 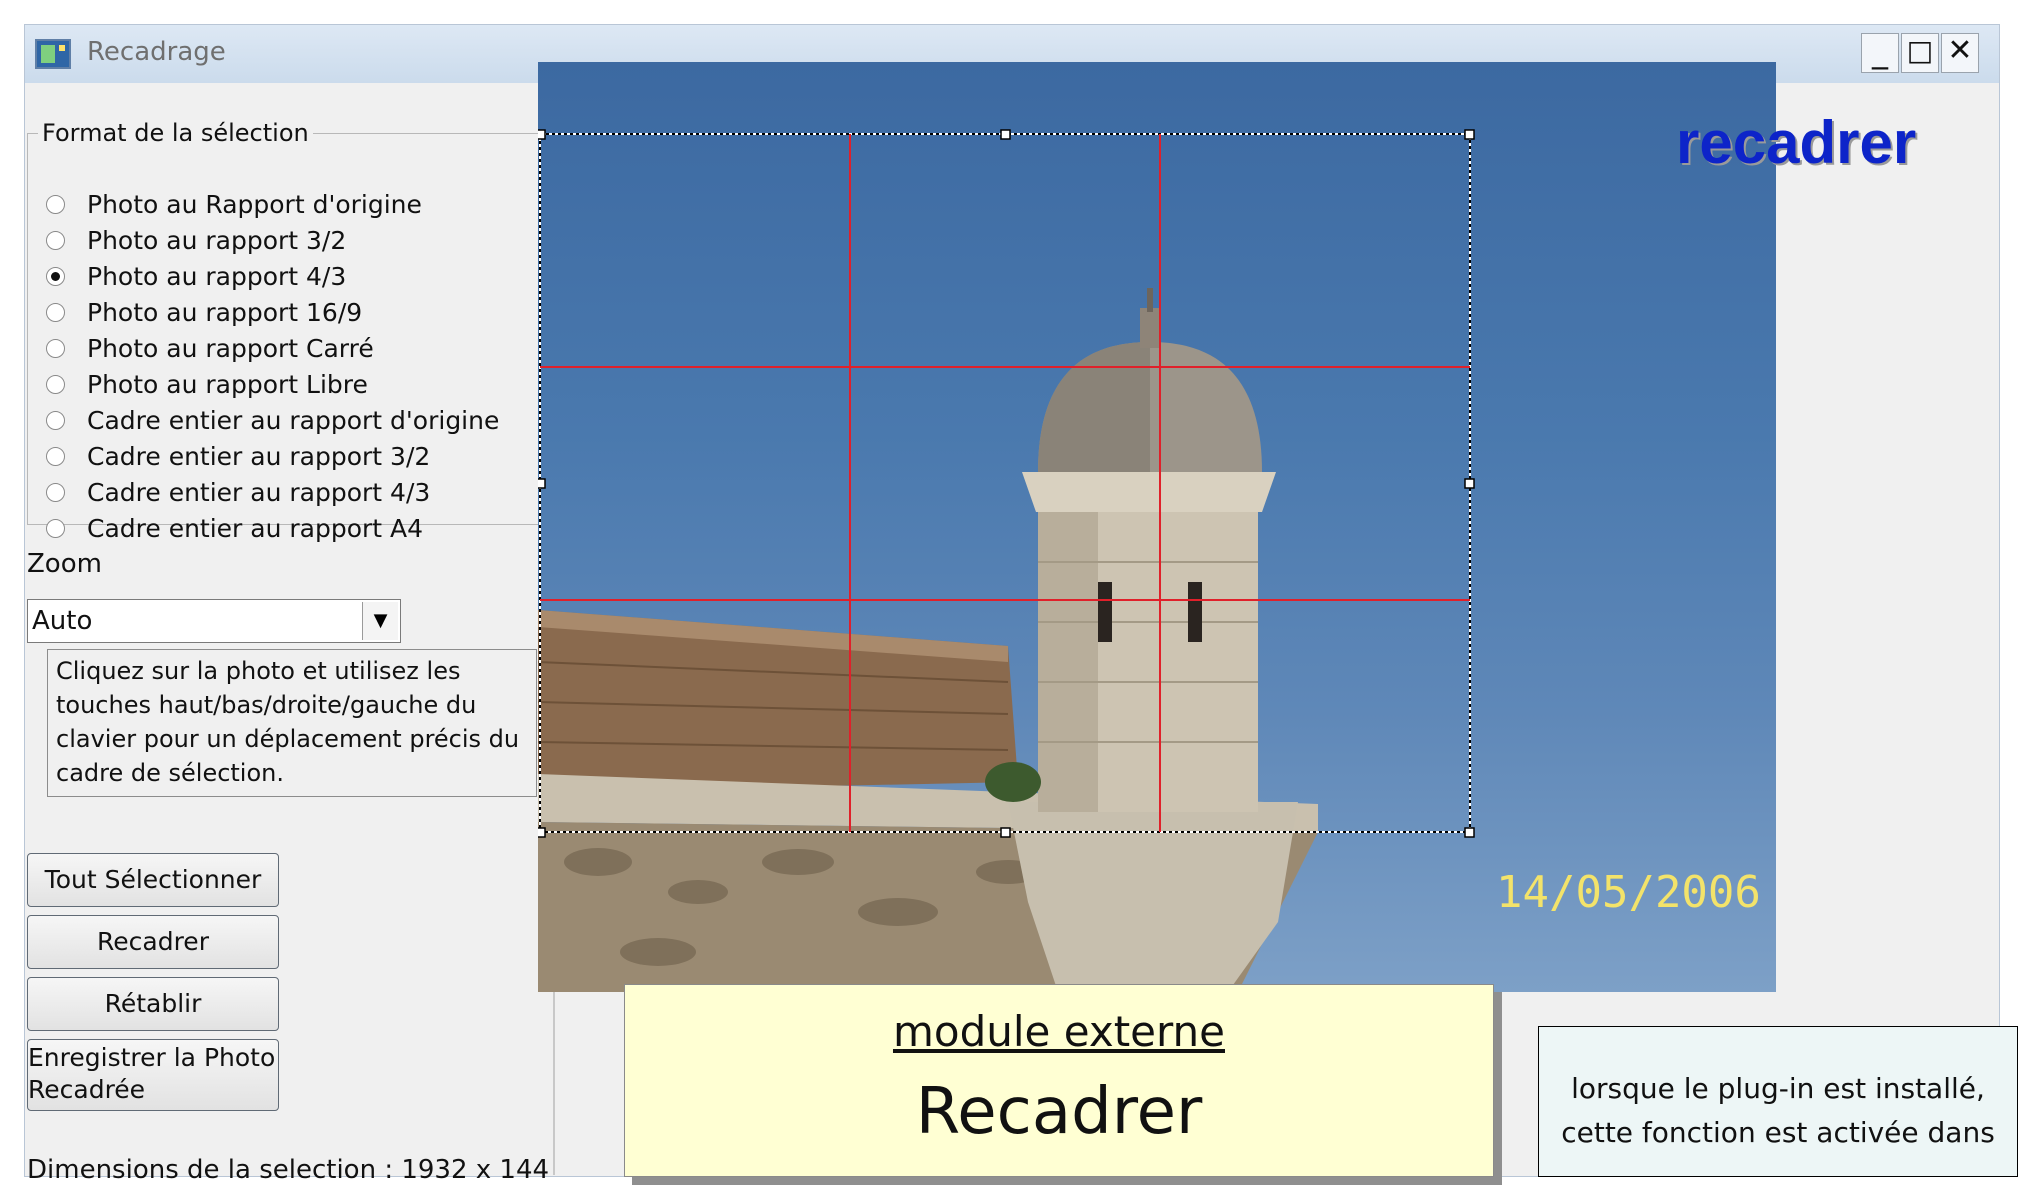 What do you see at coordinates (225, 312) in the screenshot?
I see `radio-label-3: Photo au rapport 16/9` at bounding box center [225, 312].